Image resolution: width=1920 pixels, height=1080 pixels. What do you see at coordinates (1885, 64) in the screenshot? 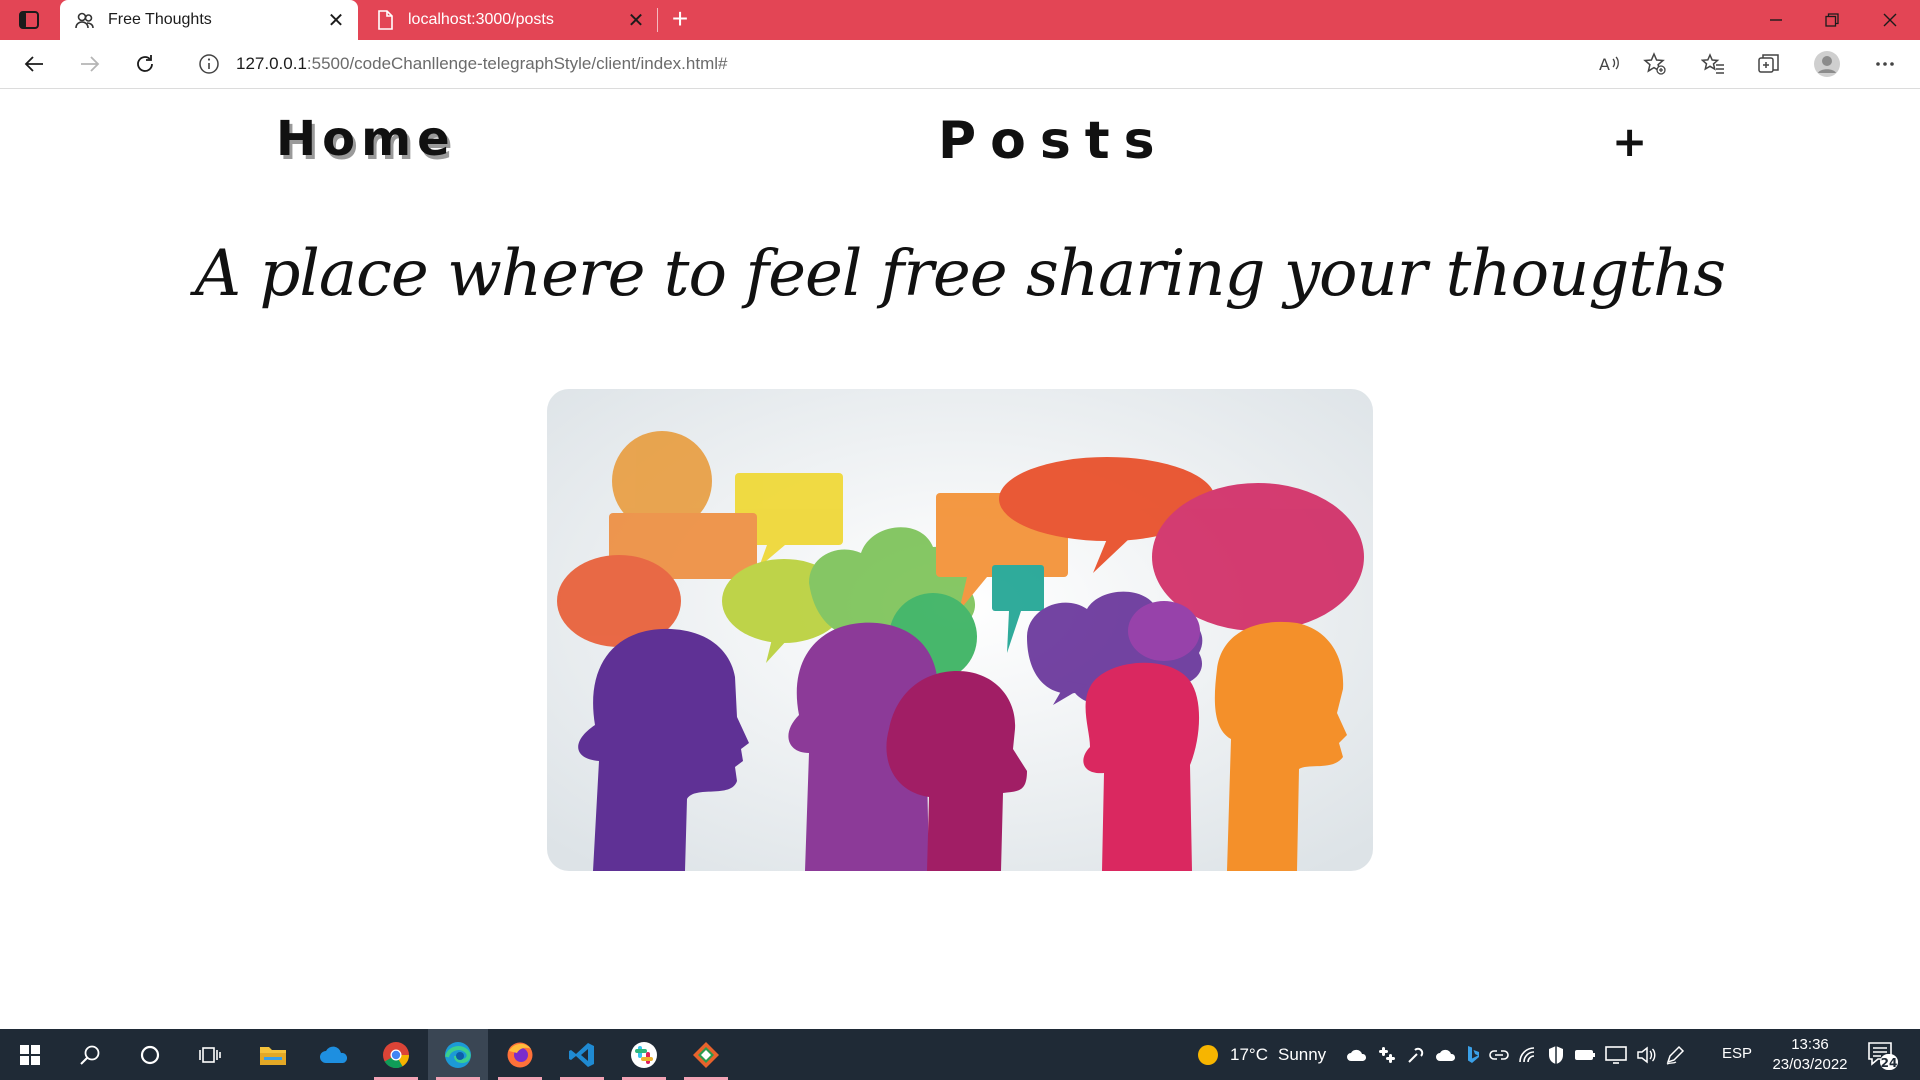
I see `more-options-icon` at bounding box center [1885, 64].